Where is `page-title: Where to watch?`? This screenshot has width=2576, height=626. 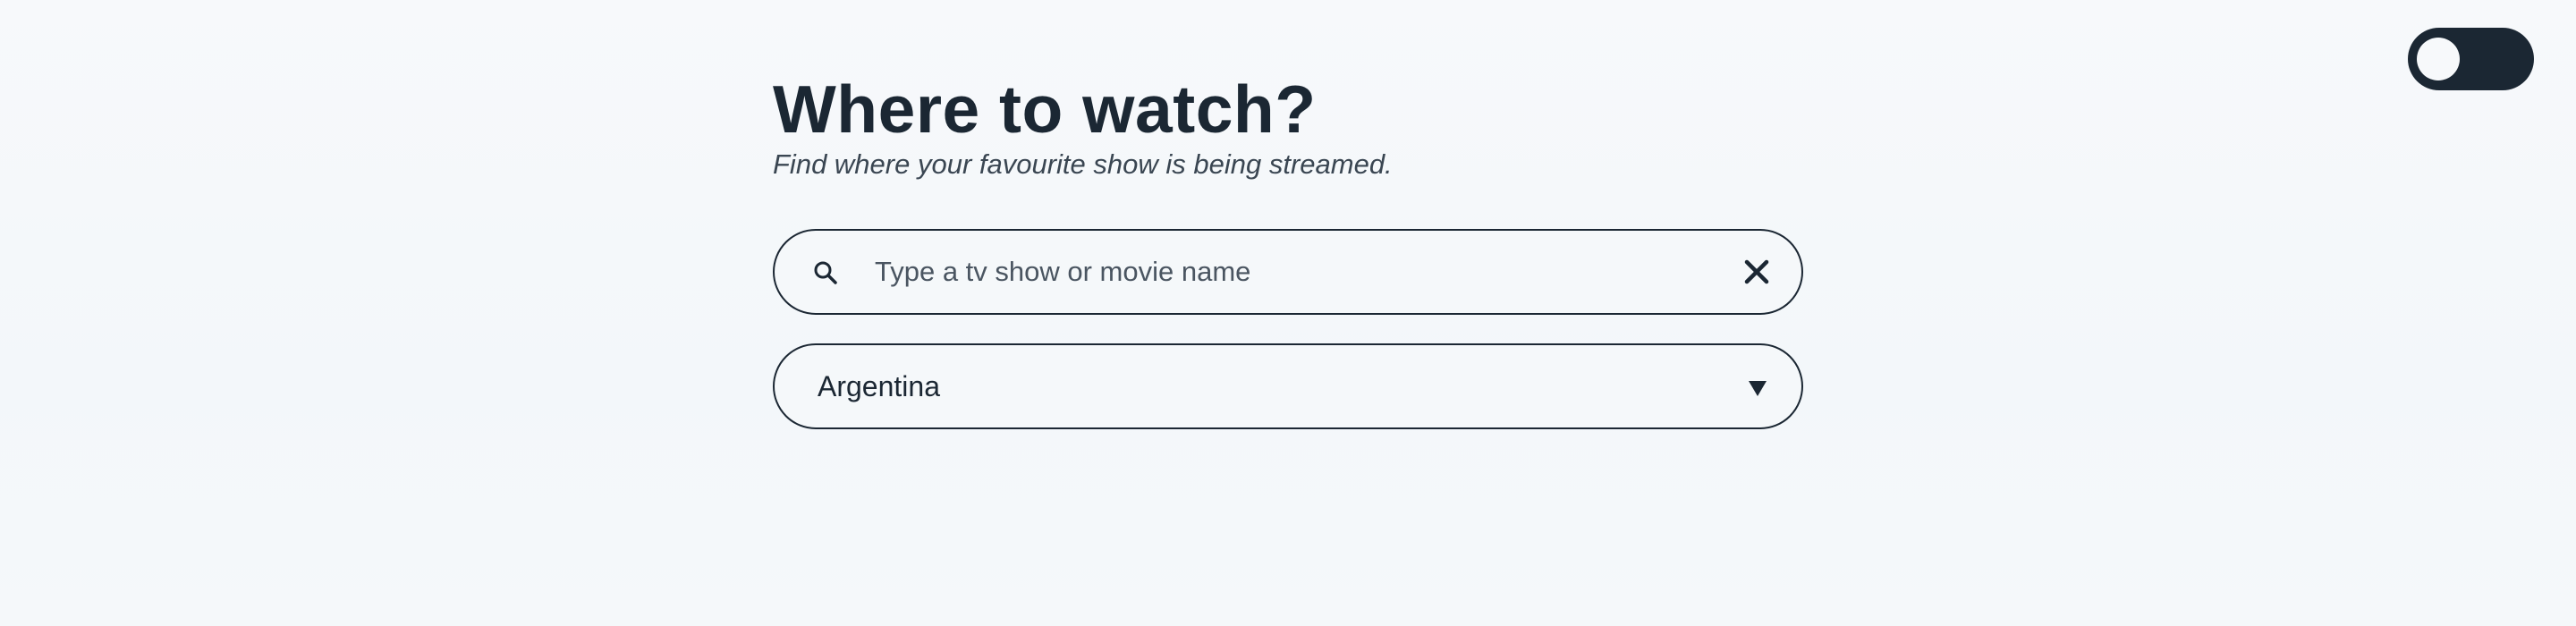 page-title: Where to watch? is located at coordinates (1045, 109).